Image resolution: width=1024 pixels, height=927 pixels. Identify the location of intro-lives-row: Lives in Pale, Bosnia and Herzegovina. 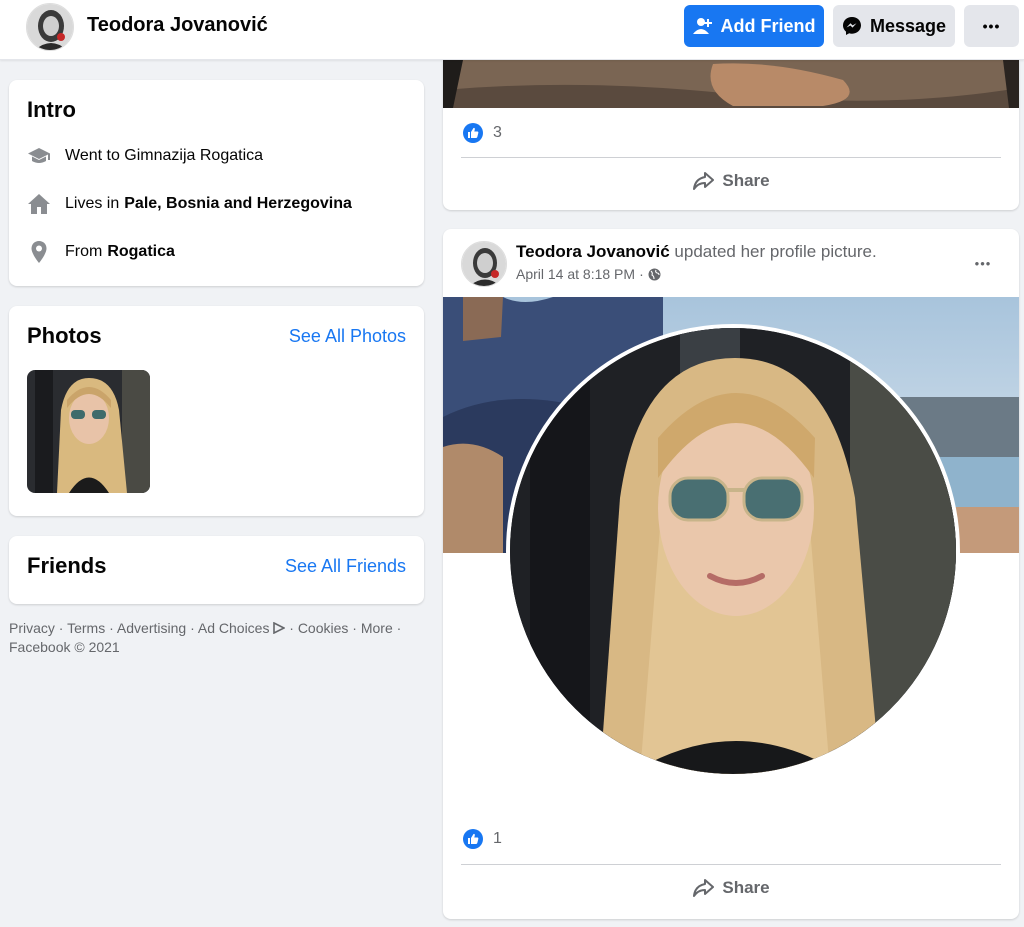
(189, 204).